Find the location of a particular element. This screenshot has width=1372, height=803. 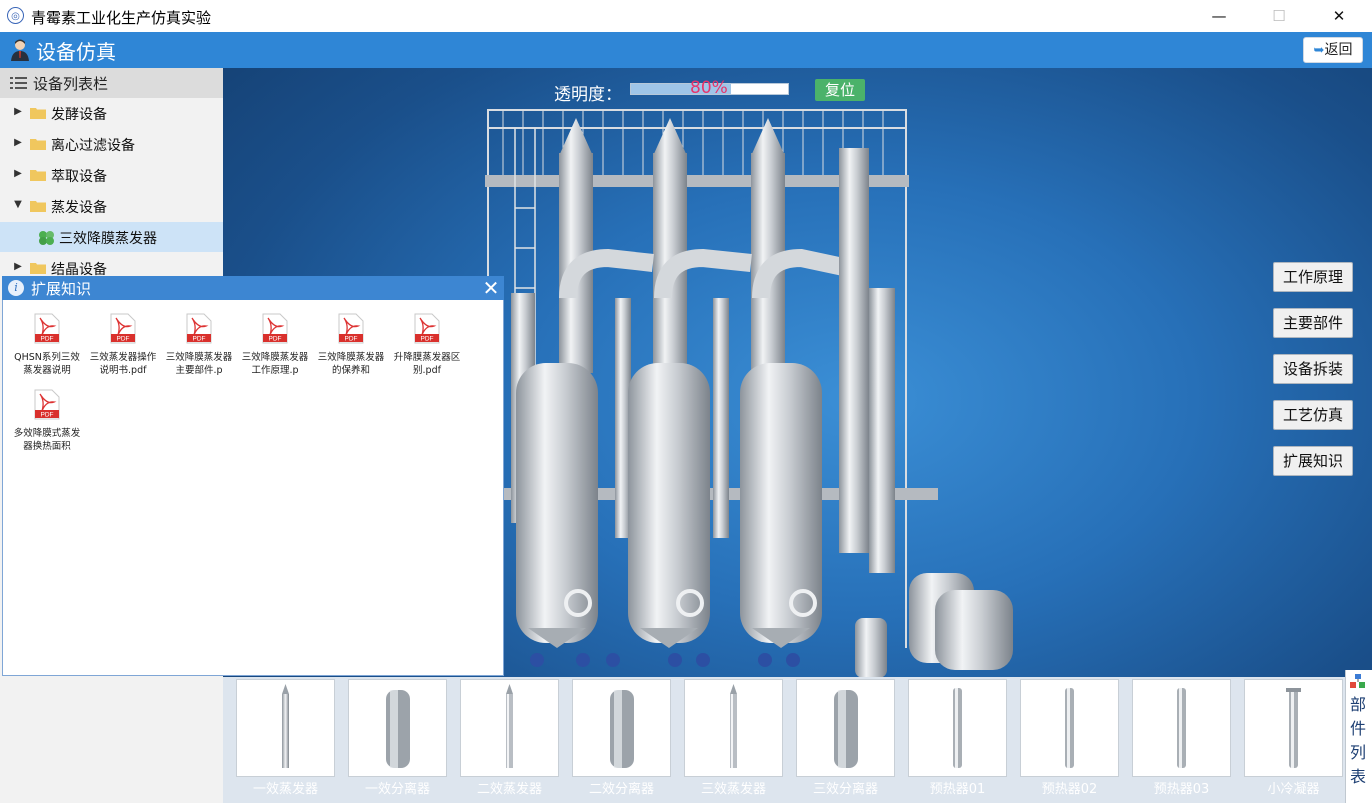

part-label: 预热器03 is located at coordinates (1181, 789).